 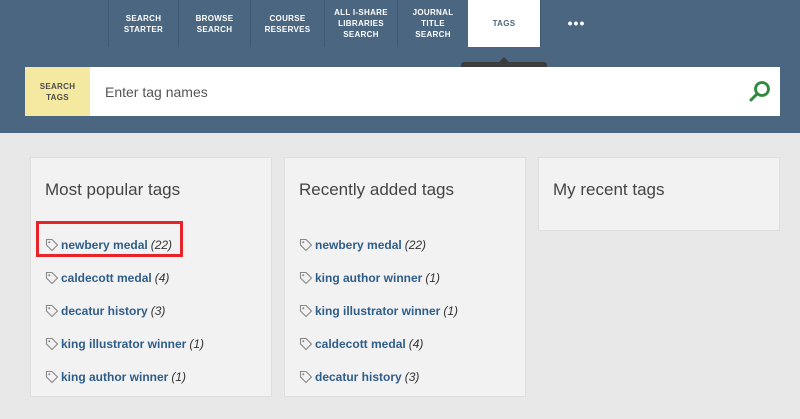 I want to click on search-button, so click(x=760, y=92).